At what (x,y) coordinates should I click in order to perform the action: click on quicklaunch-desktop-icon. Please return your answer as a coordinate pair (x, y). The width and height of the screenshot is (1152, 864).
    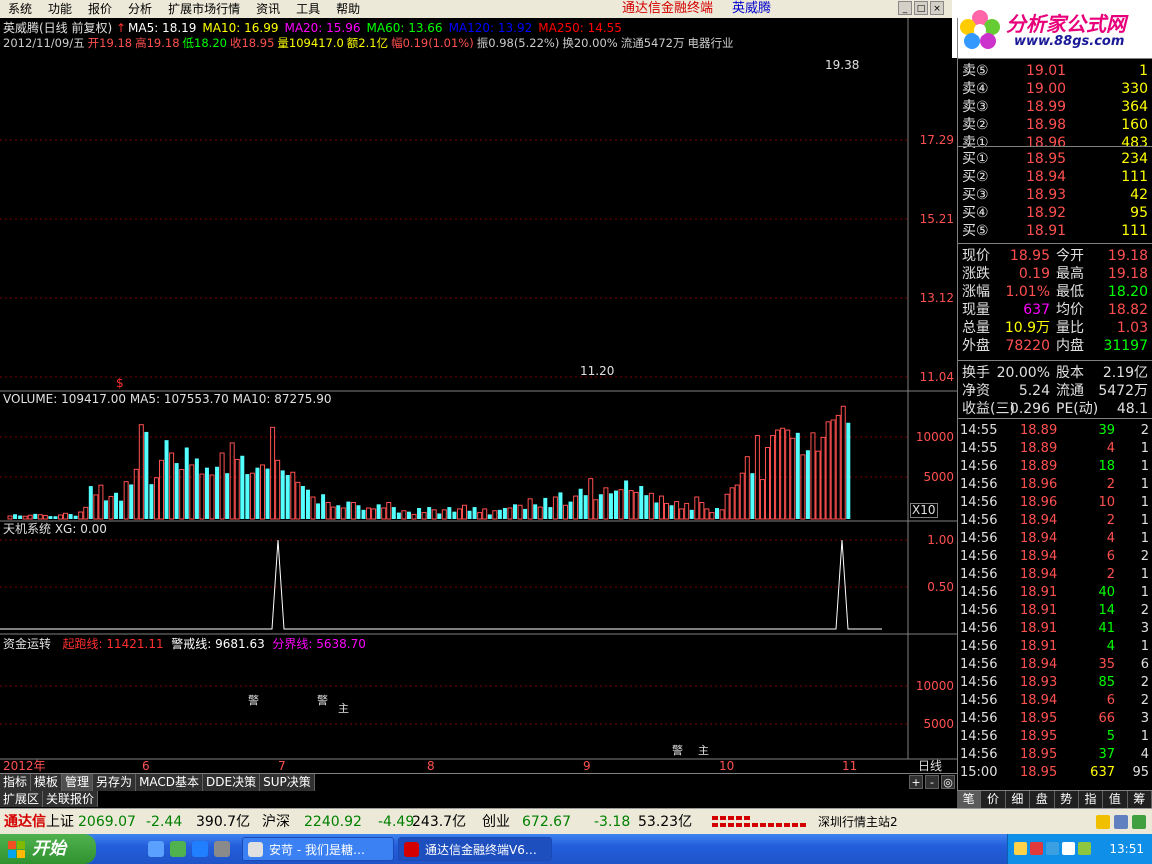
    Looking at the image, I should click on (178, 849).